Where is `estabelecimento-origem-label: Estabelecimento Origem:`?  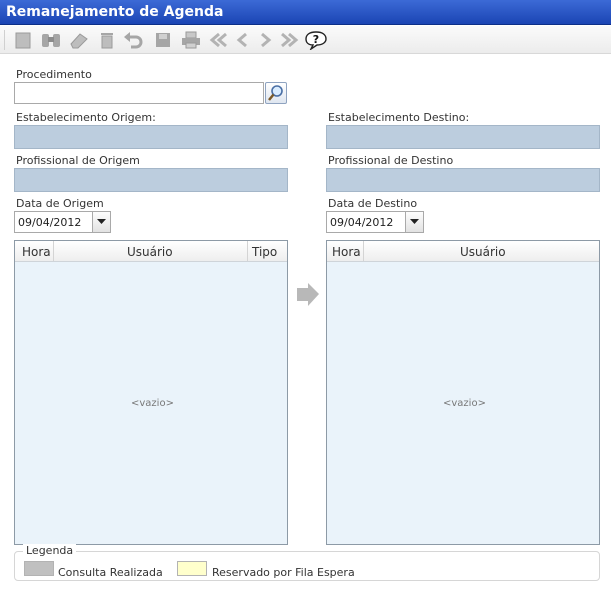
estabelecimento-origem-label: Estabelecimento Origem: is located at coordinates (86, 117).